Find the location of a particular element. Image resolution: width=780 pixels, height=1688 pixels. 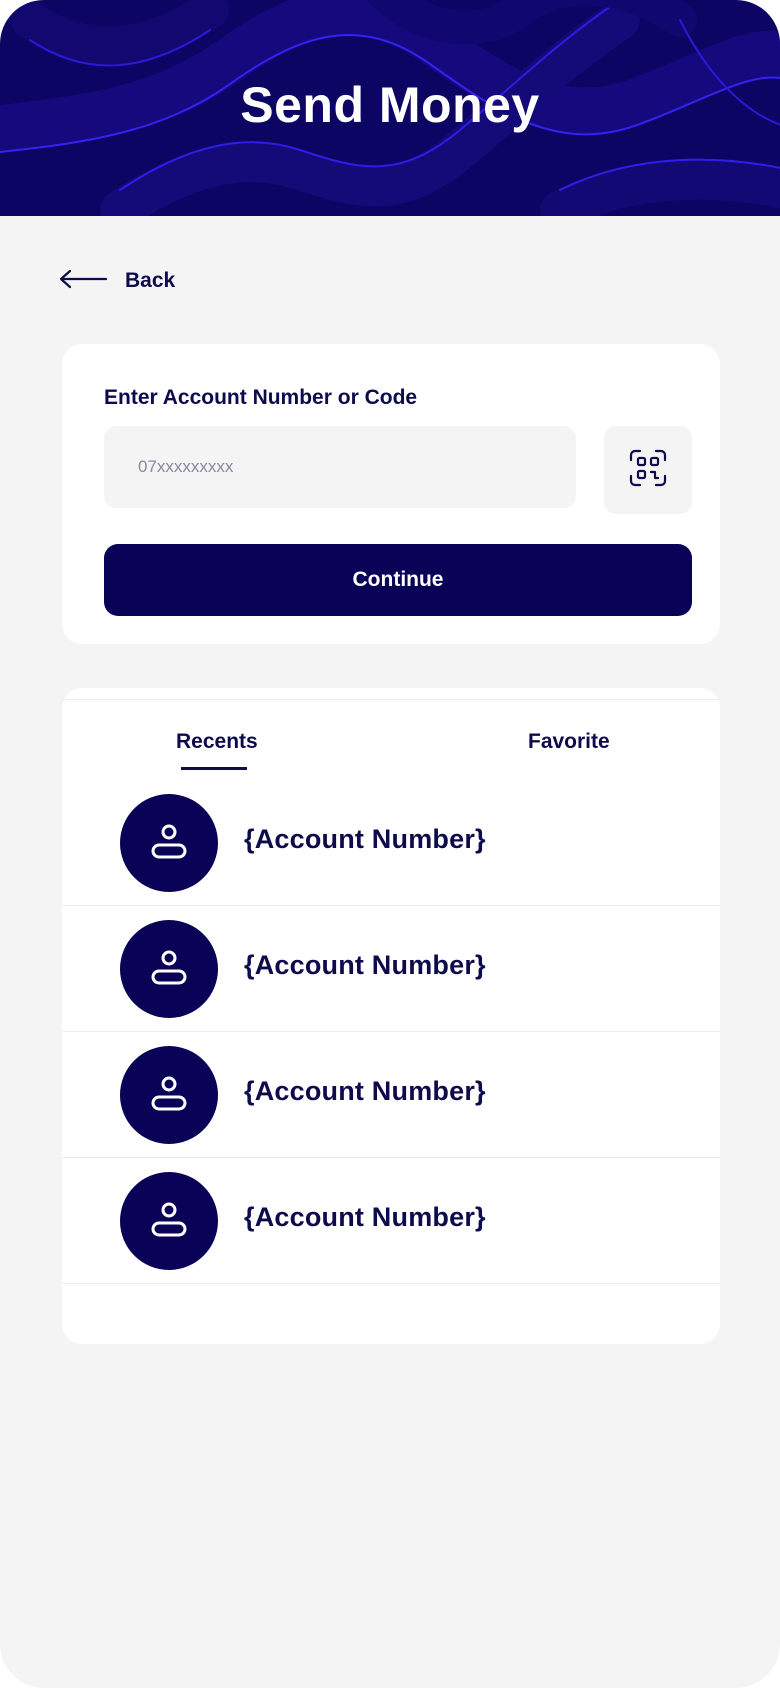

active-tab-indicator is located at coordinates (214, 768).